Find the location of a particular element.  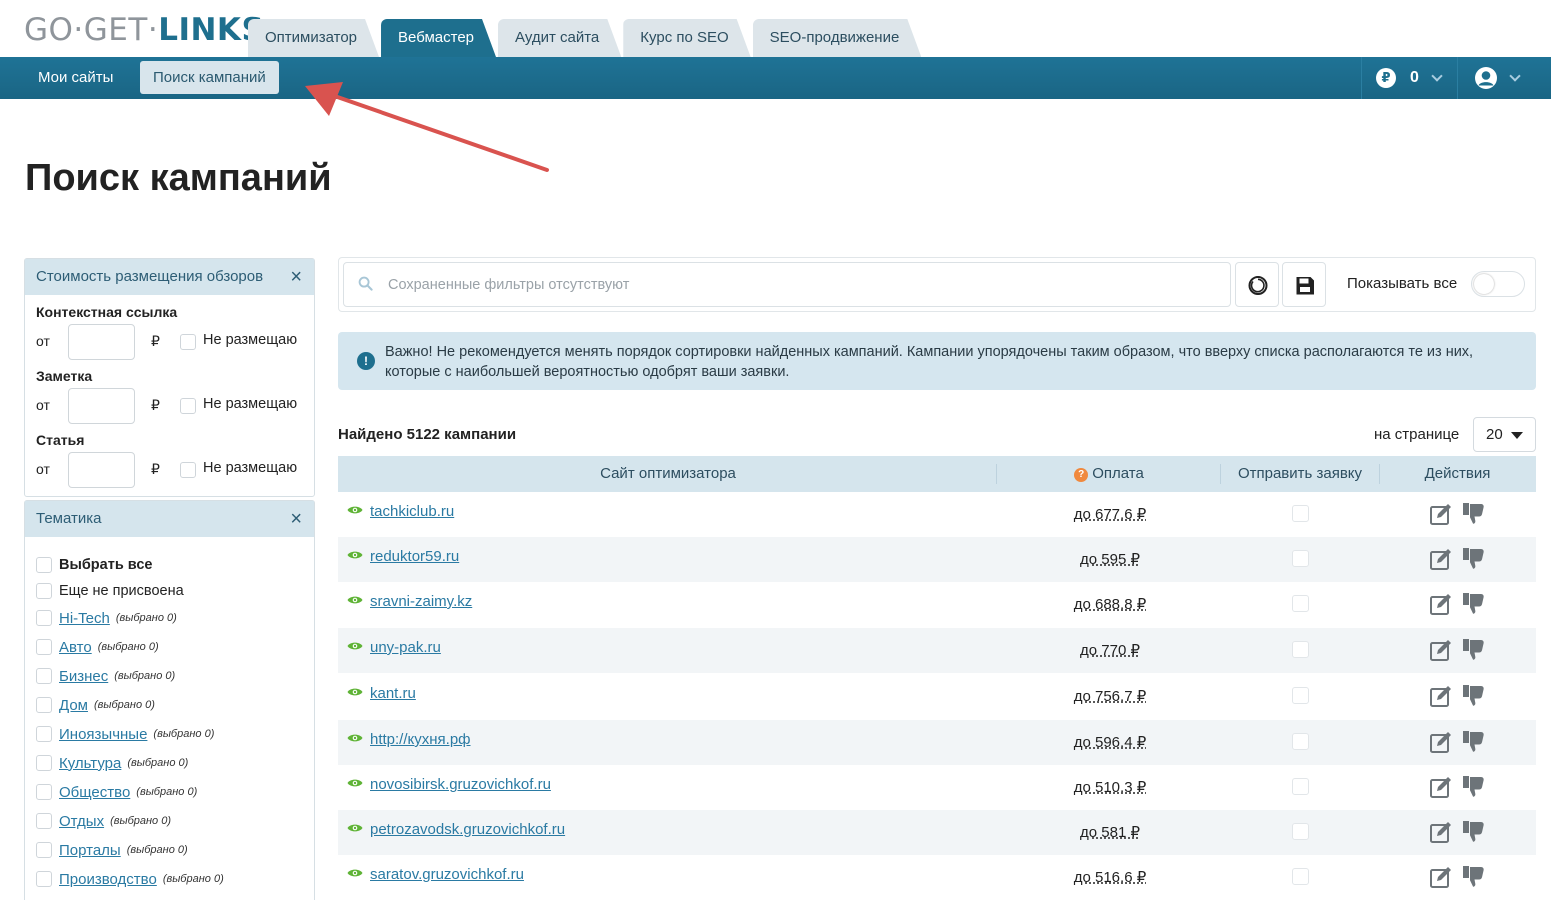

topic-link: Отдых is located at coordinates (81, 821).